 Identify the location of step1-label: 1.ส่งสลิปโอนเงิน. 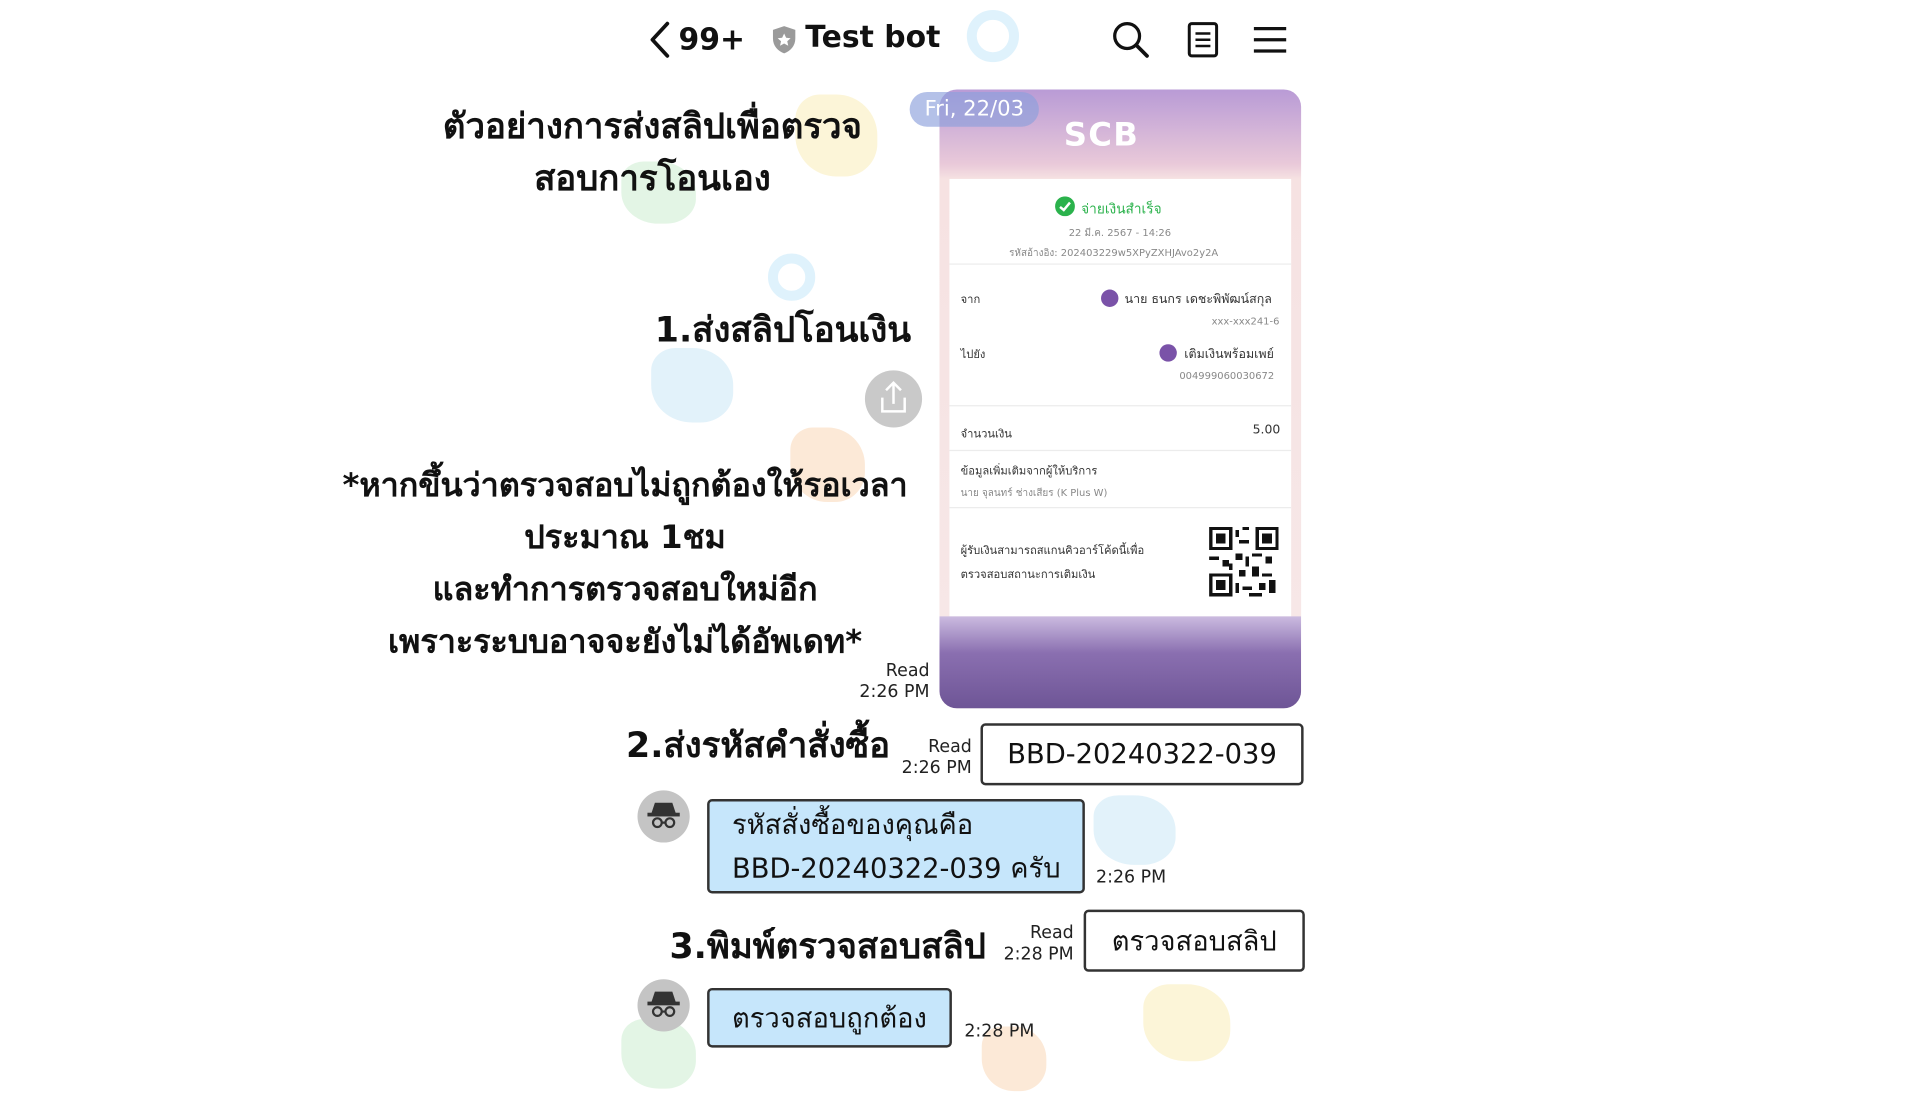
(783, 330).